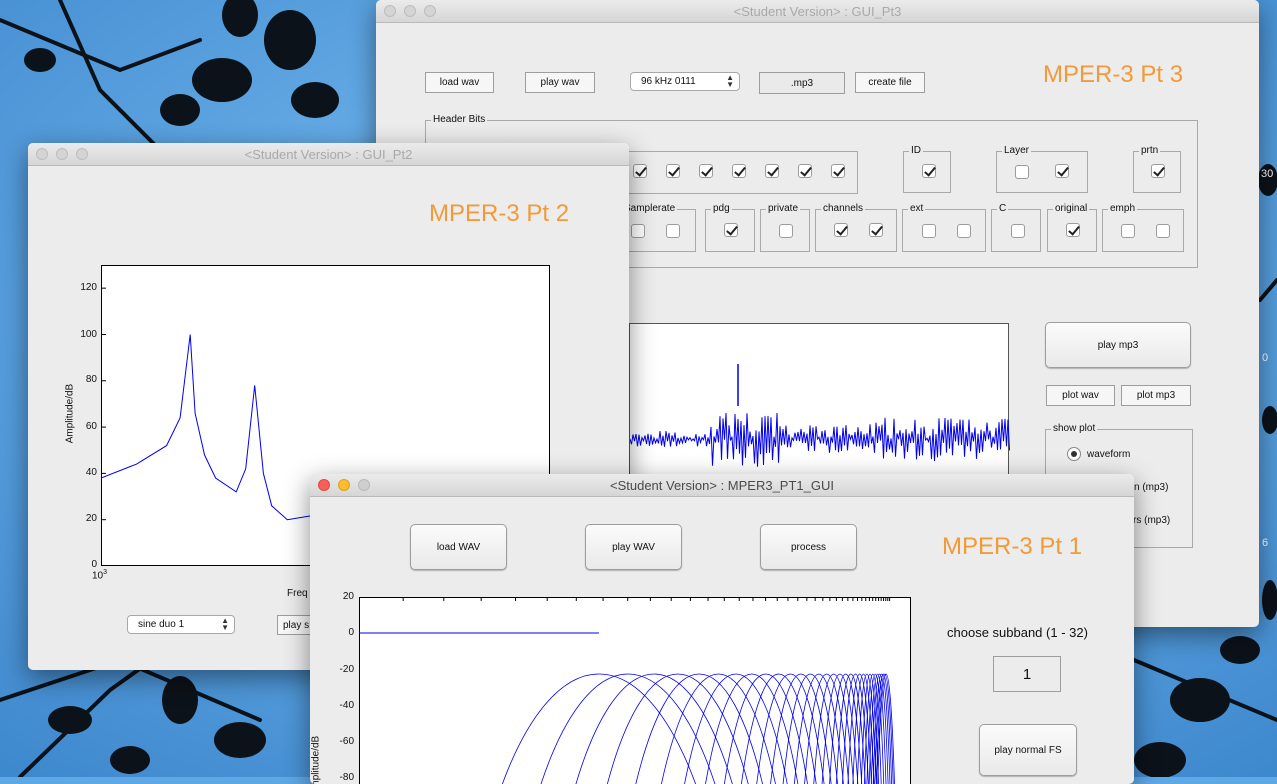 The height and width of the screenshot is (784, 1277). What do you see at coordinates (1151, 520) in the screenshot?
I see `radio-3-label: rs (mp3)` at bounding box center [1151, 520].